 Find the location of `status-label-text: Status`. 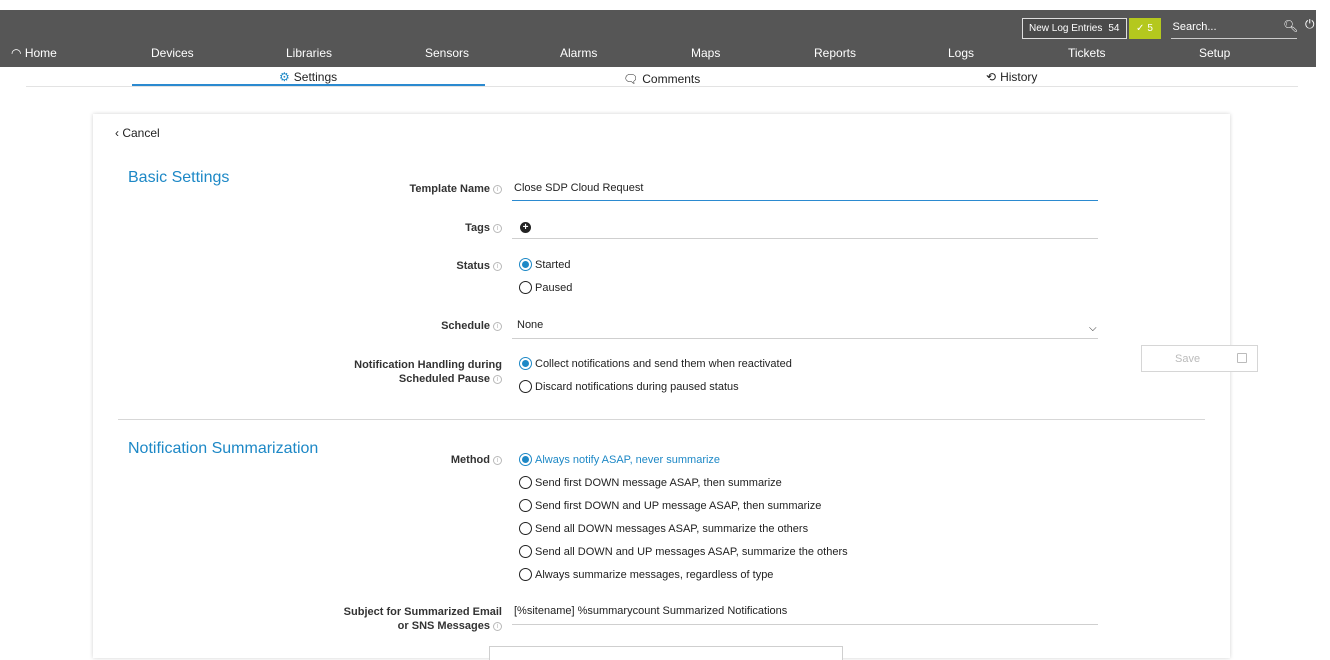

status-label-text: Status is located at coordinates (473, 266).